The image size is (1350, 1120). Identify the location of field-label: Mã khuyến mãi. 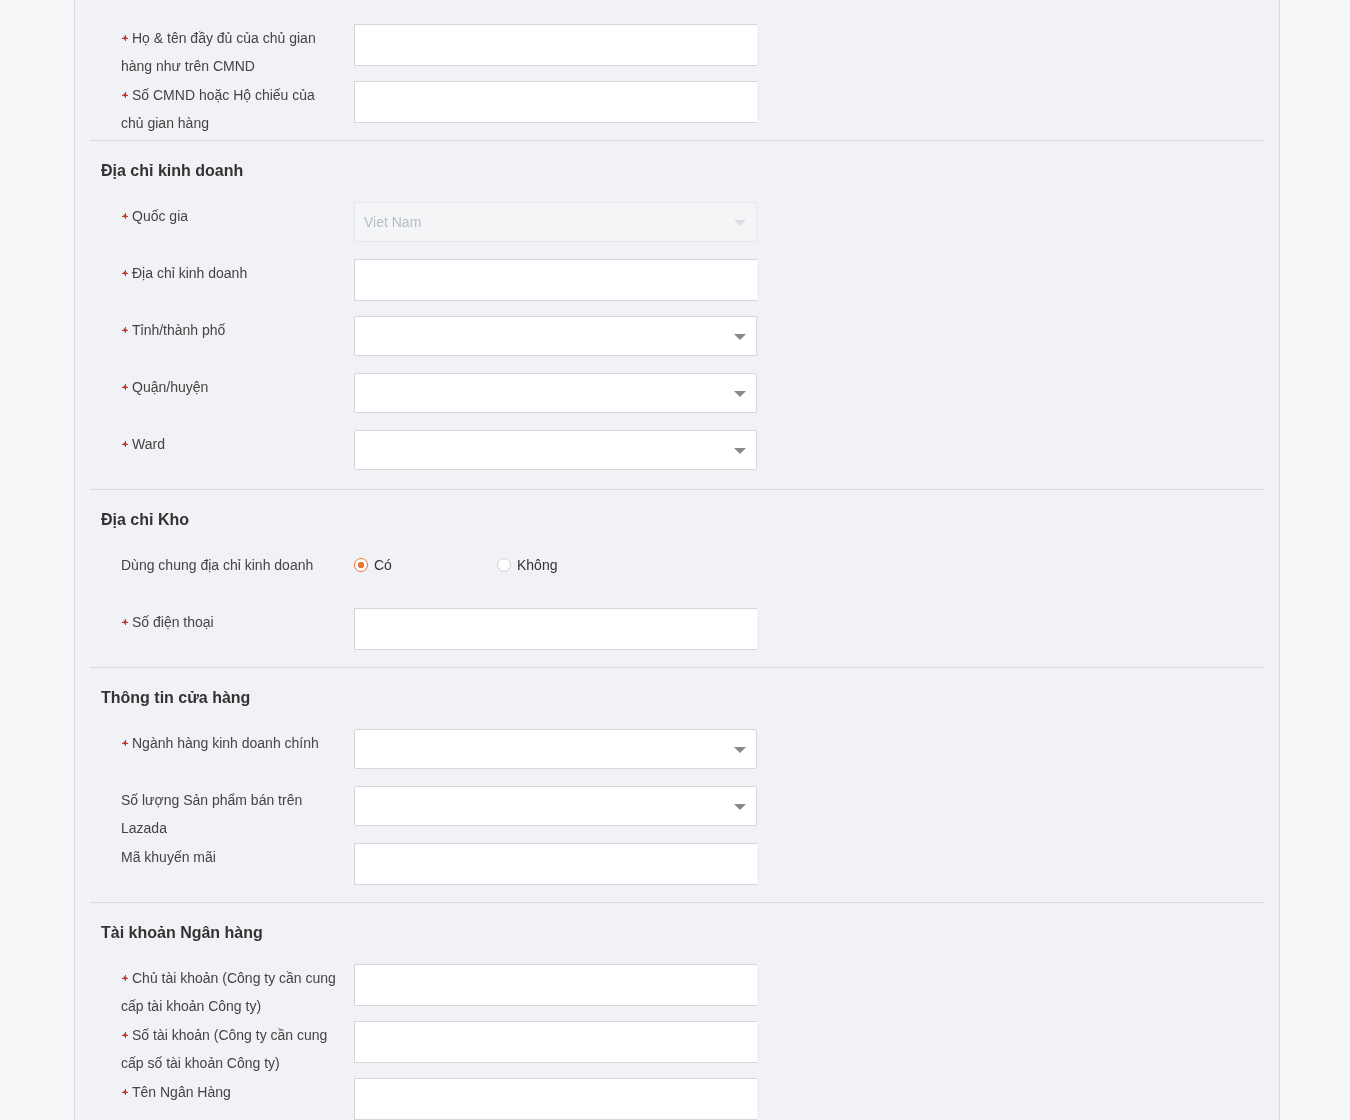
(169, 857).